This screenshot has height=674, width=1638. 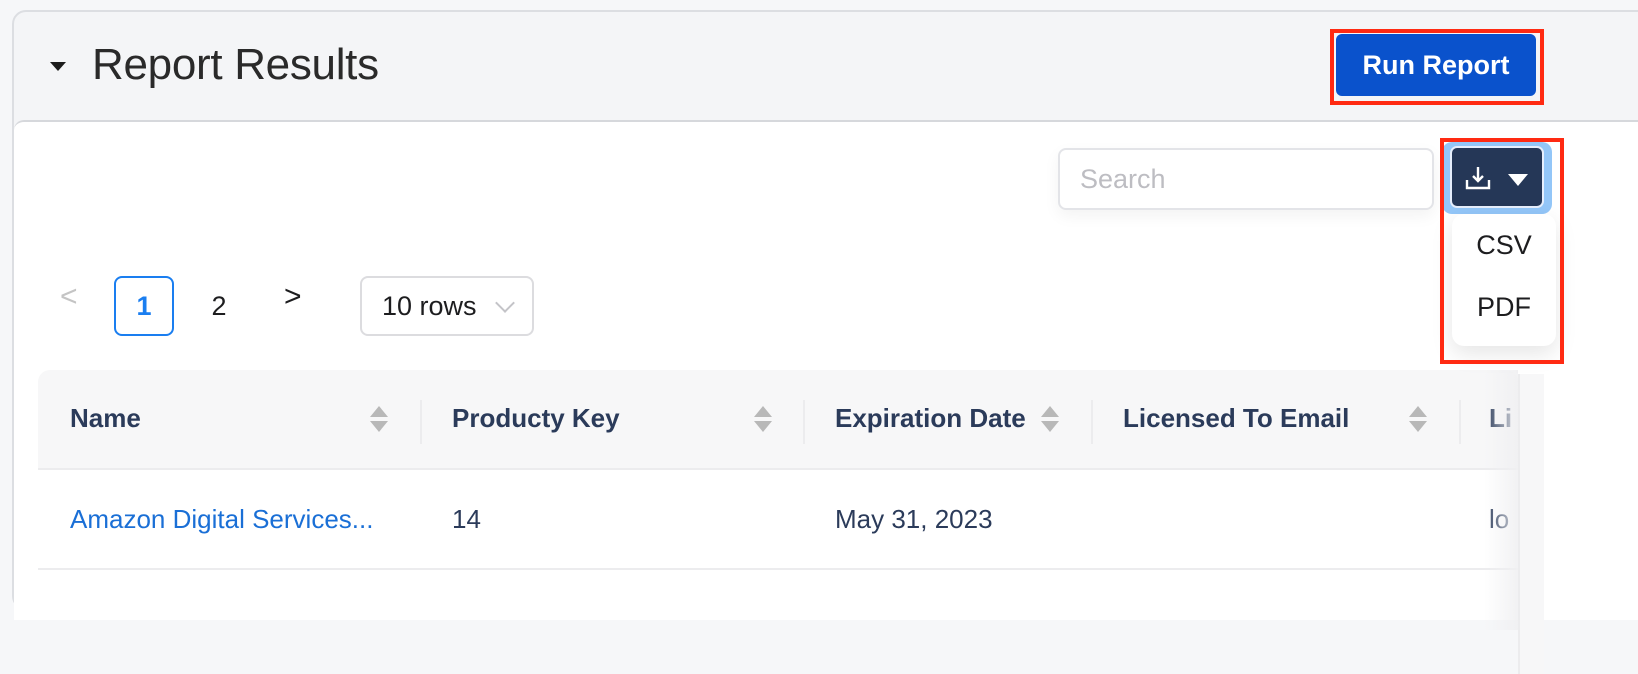 I want to click on column-header-name: Name, so click(x=229, y=420).